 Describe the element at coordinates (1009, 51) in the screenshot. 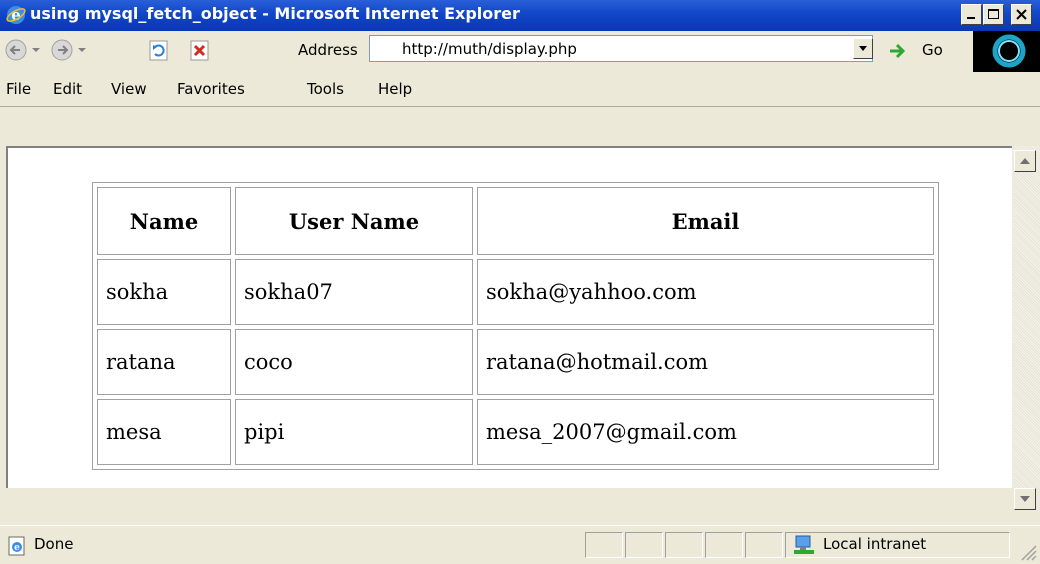

I see `windows-logo-icon` at that location.